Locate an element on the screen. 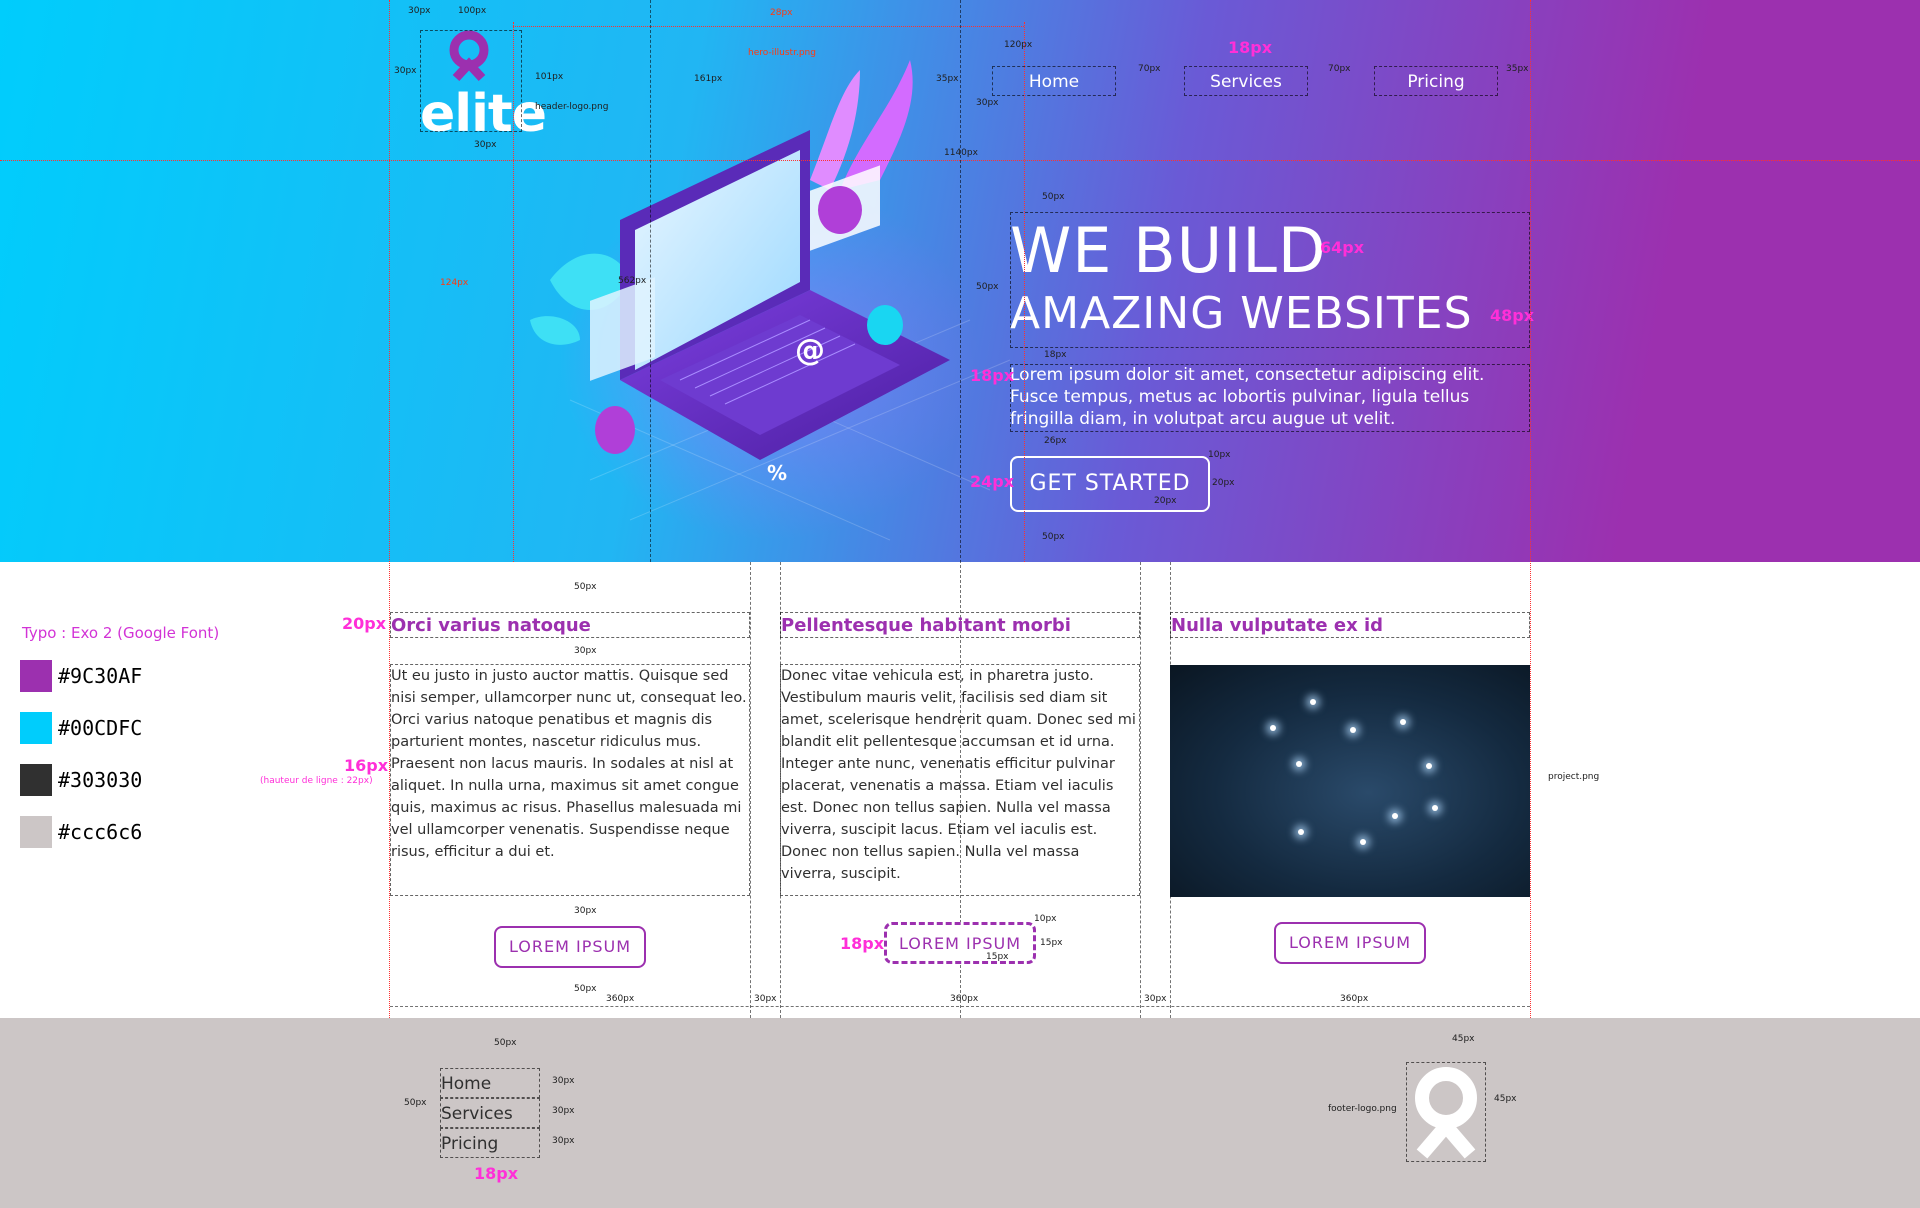 The image size is (1920, 1208). swatch-cyan is located at coordinates (36, 728).